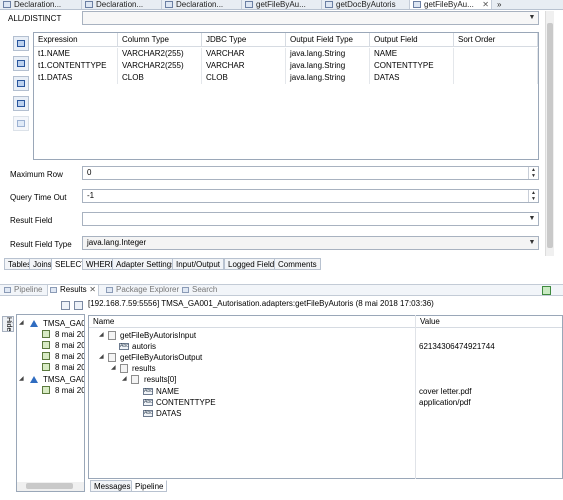 The image size is (563, 500). I want to click on tree-row-output: ◢ getFileByAutorisOutput, so click(325, 357).